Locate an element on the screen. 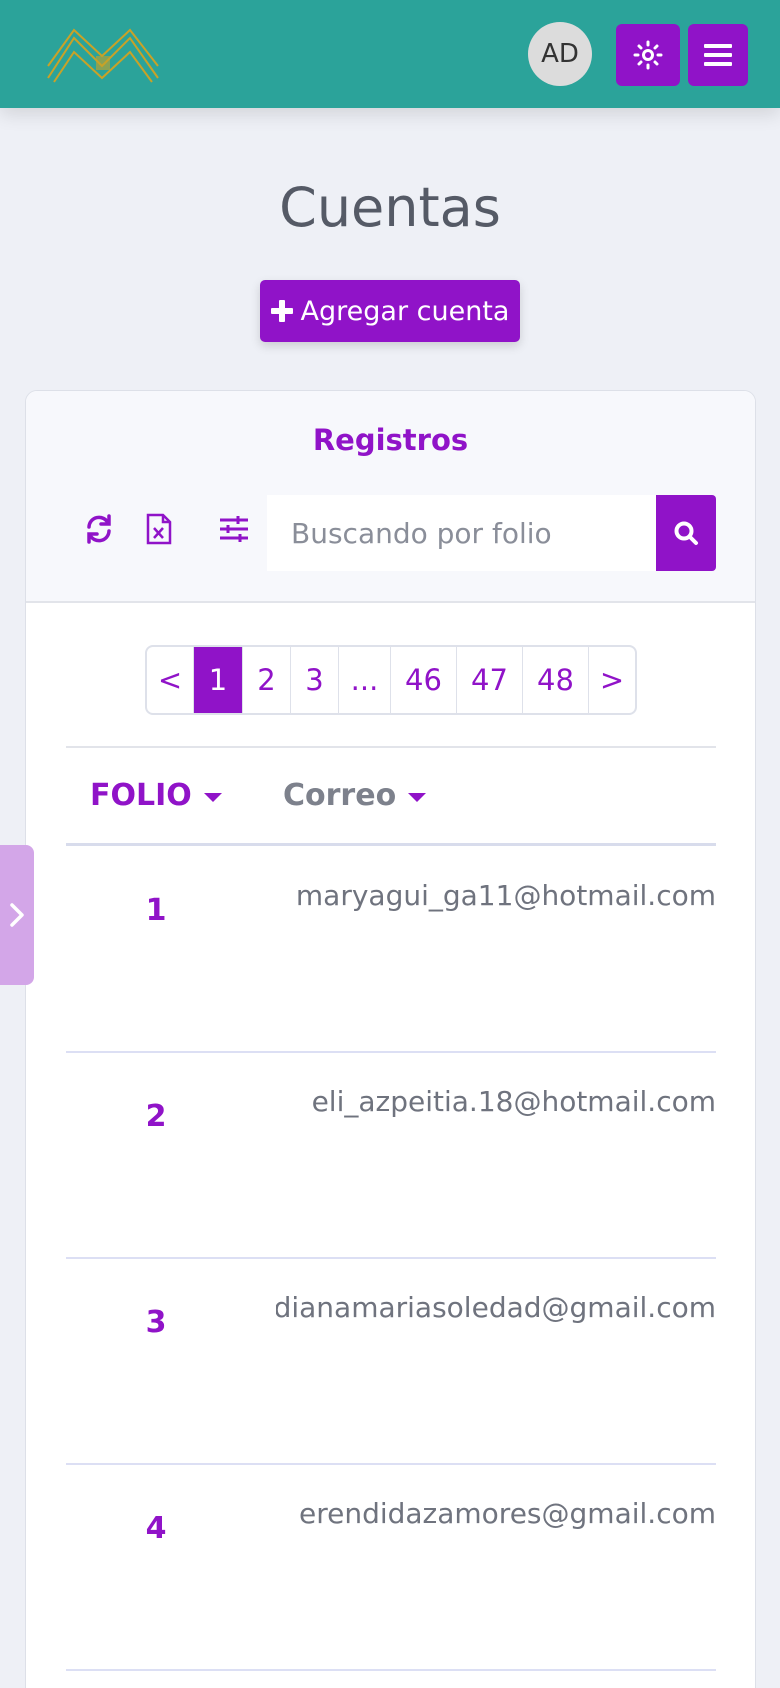 The height and width of the screenshot is (1688, 780). records-title: Registros is located at coordinates (390, 440).